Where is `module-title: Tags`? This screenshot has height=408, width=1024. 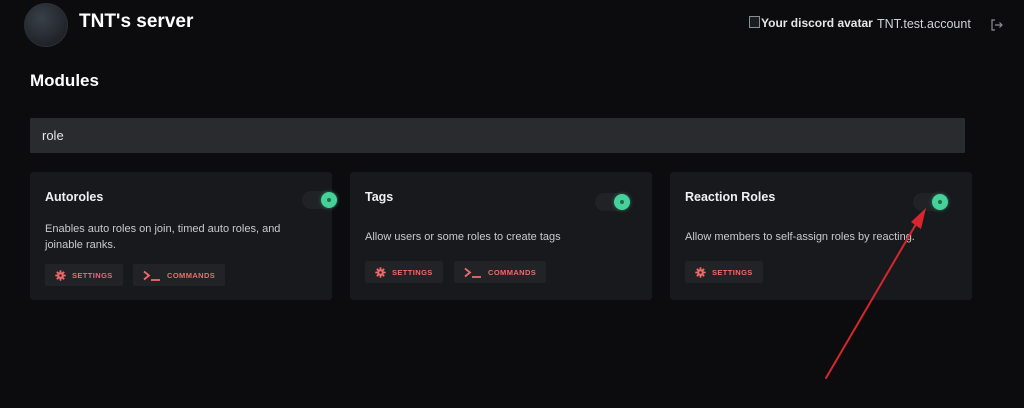 module-title: Tags is located at coordinates (379, 197).